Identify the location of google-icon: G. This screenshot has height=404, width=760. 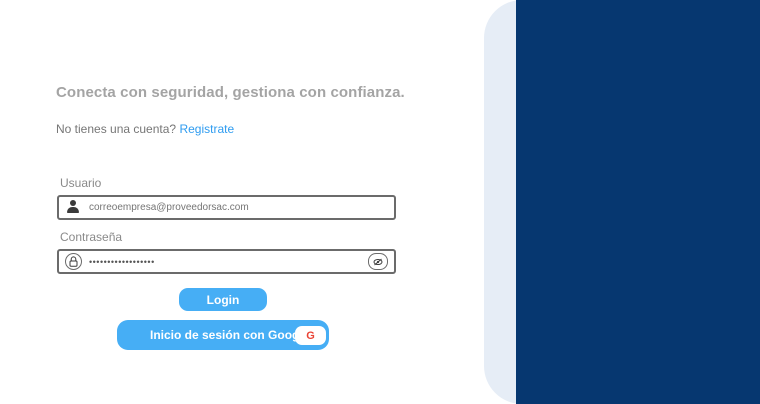
(310, 335).